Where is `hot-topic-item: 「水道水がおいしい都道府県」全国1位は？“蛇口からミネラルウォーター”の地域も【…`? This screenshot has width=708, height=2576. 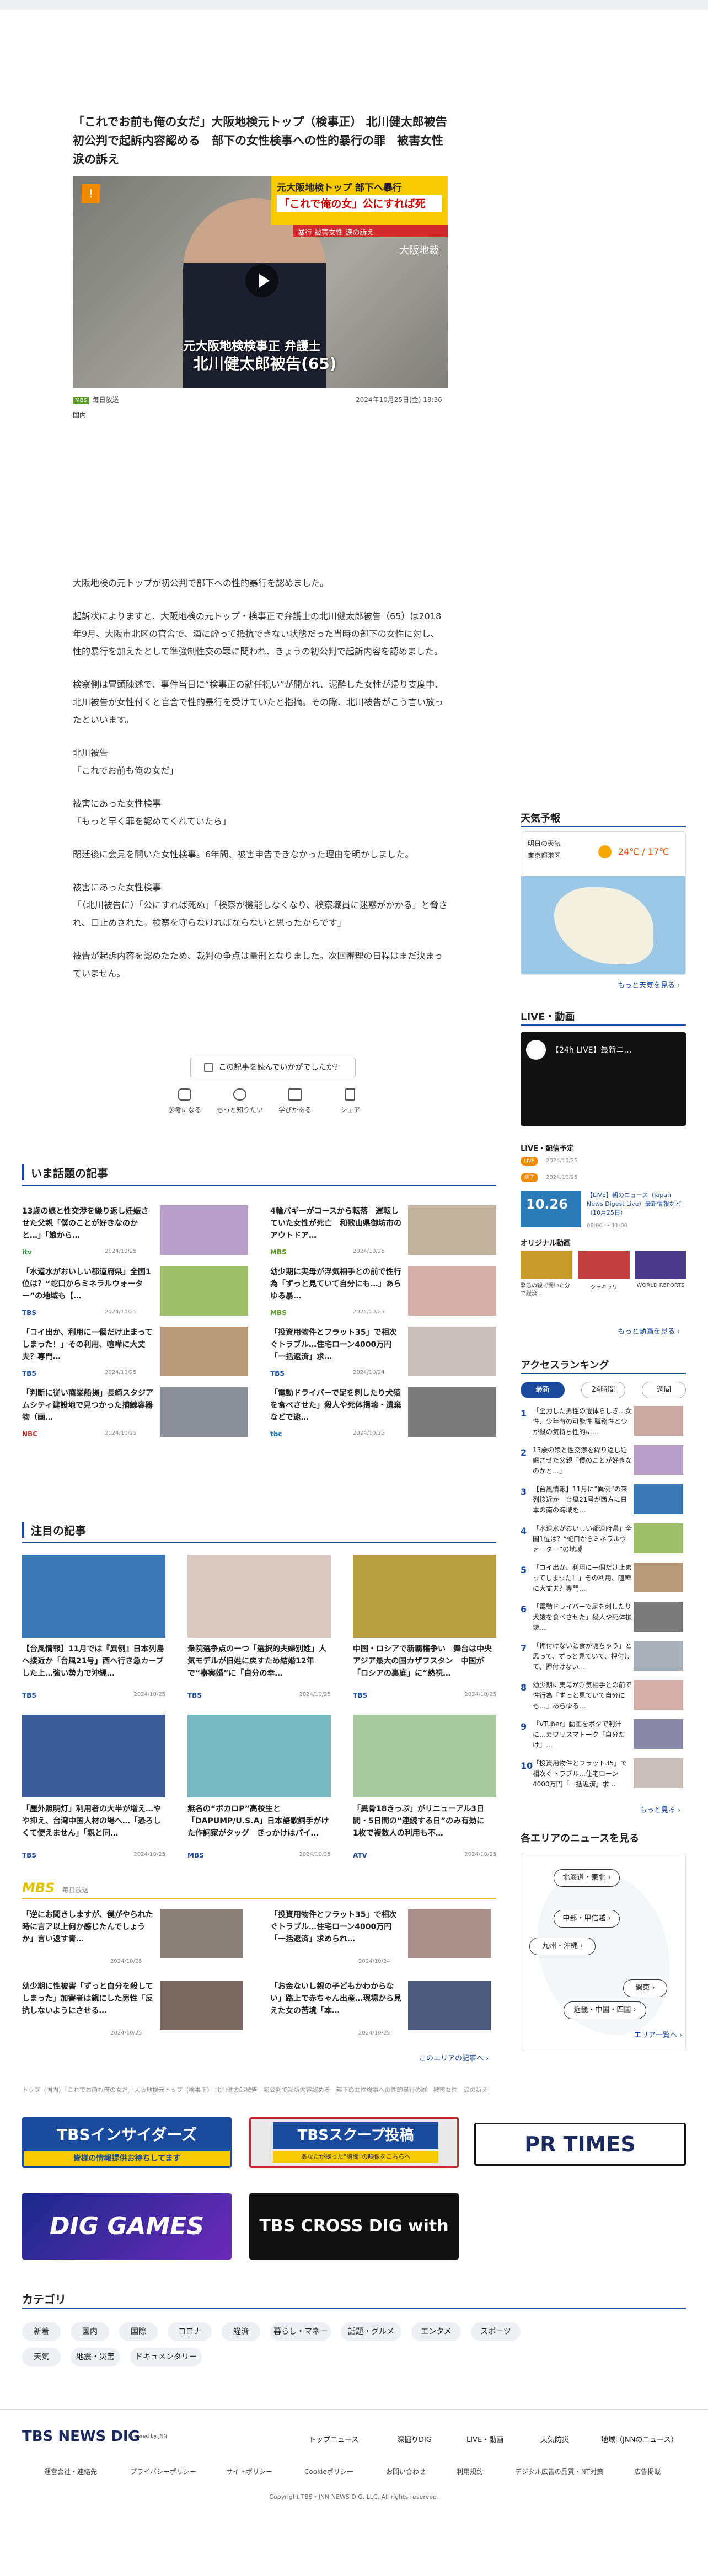 hot-topic-item: 「水道水がおいしい都道府県」全国1位は？“蛇口からミネラルウォーター”の地域も【… is located at coordinates (138, 1293).